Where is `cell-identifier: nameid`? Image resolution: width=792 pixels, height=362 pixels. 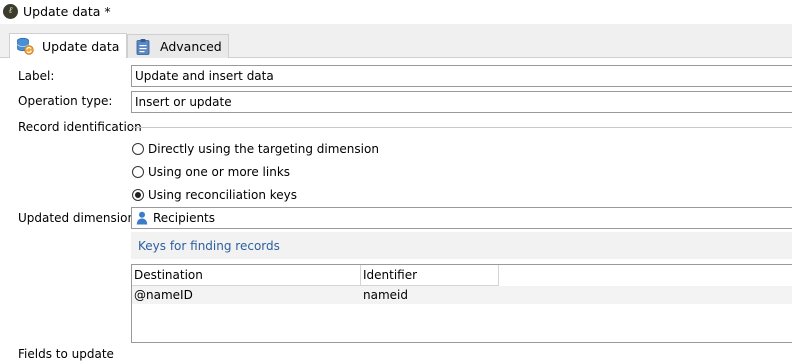 cell-identifier: nameid is located at coordinates (385, 295).